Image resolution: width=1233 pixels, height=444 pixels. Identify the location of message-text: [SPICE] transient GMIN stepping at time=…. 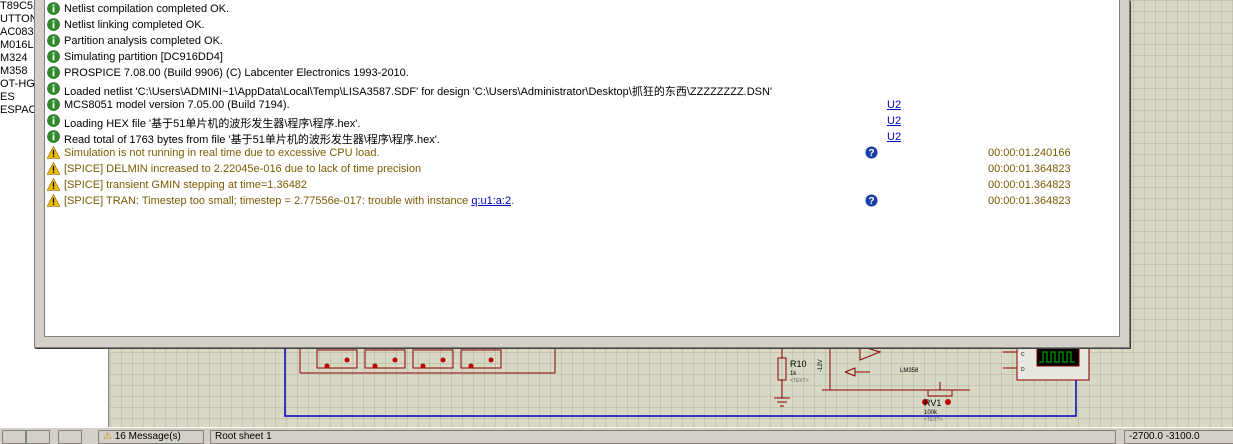
(186, 185).